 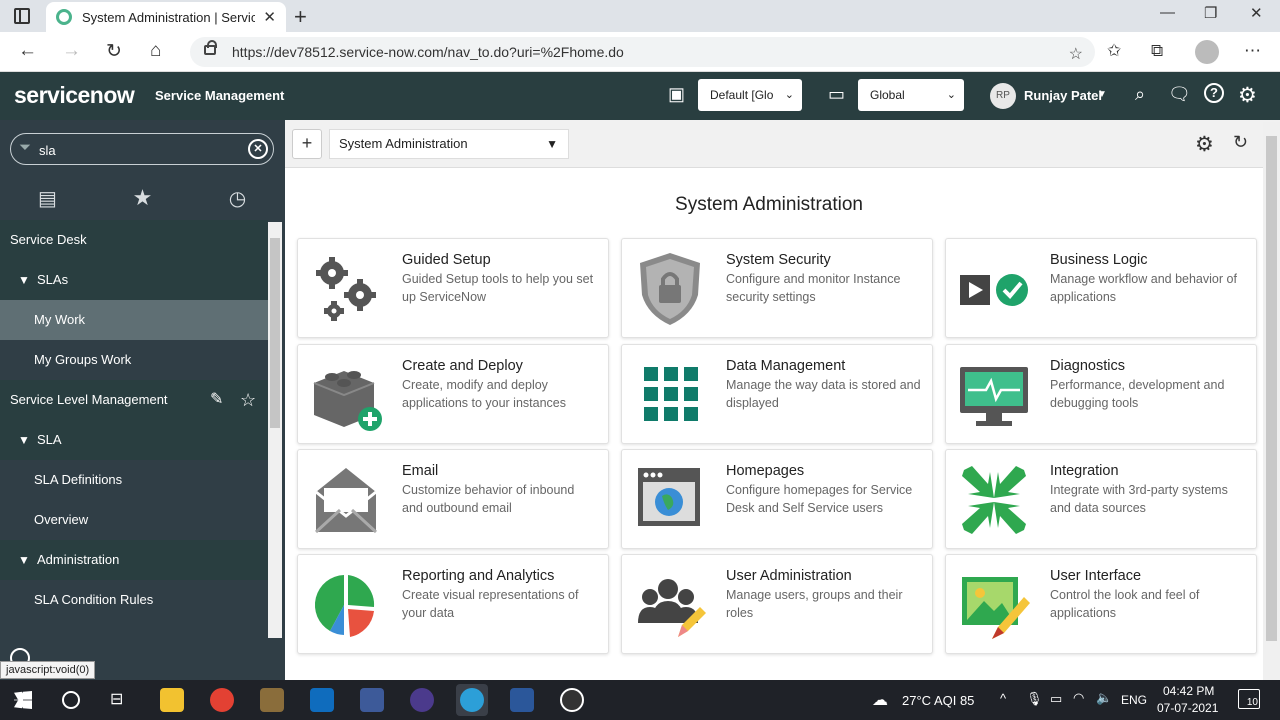 I want to click on favorites-icon: ✩, so click(x=1114, y=51).